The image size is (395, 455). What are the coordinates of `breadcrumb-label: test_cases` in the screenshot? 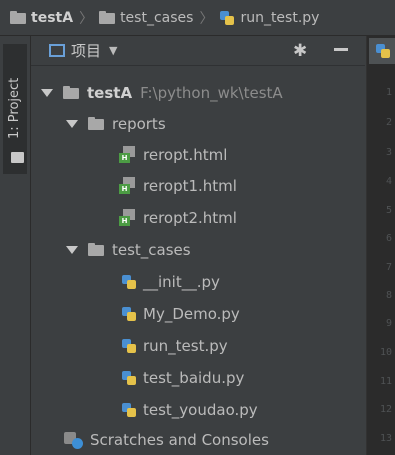 It's located at (157, 17).